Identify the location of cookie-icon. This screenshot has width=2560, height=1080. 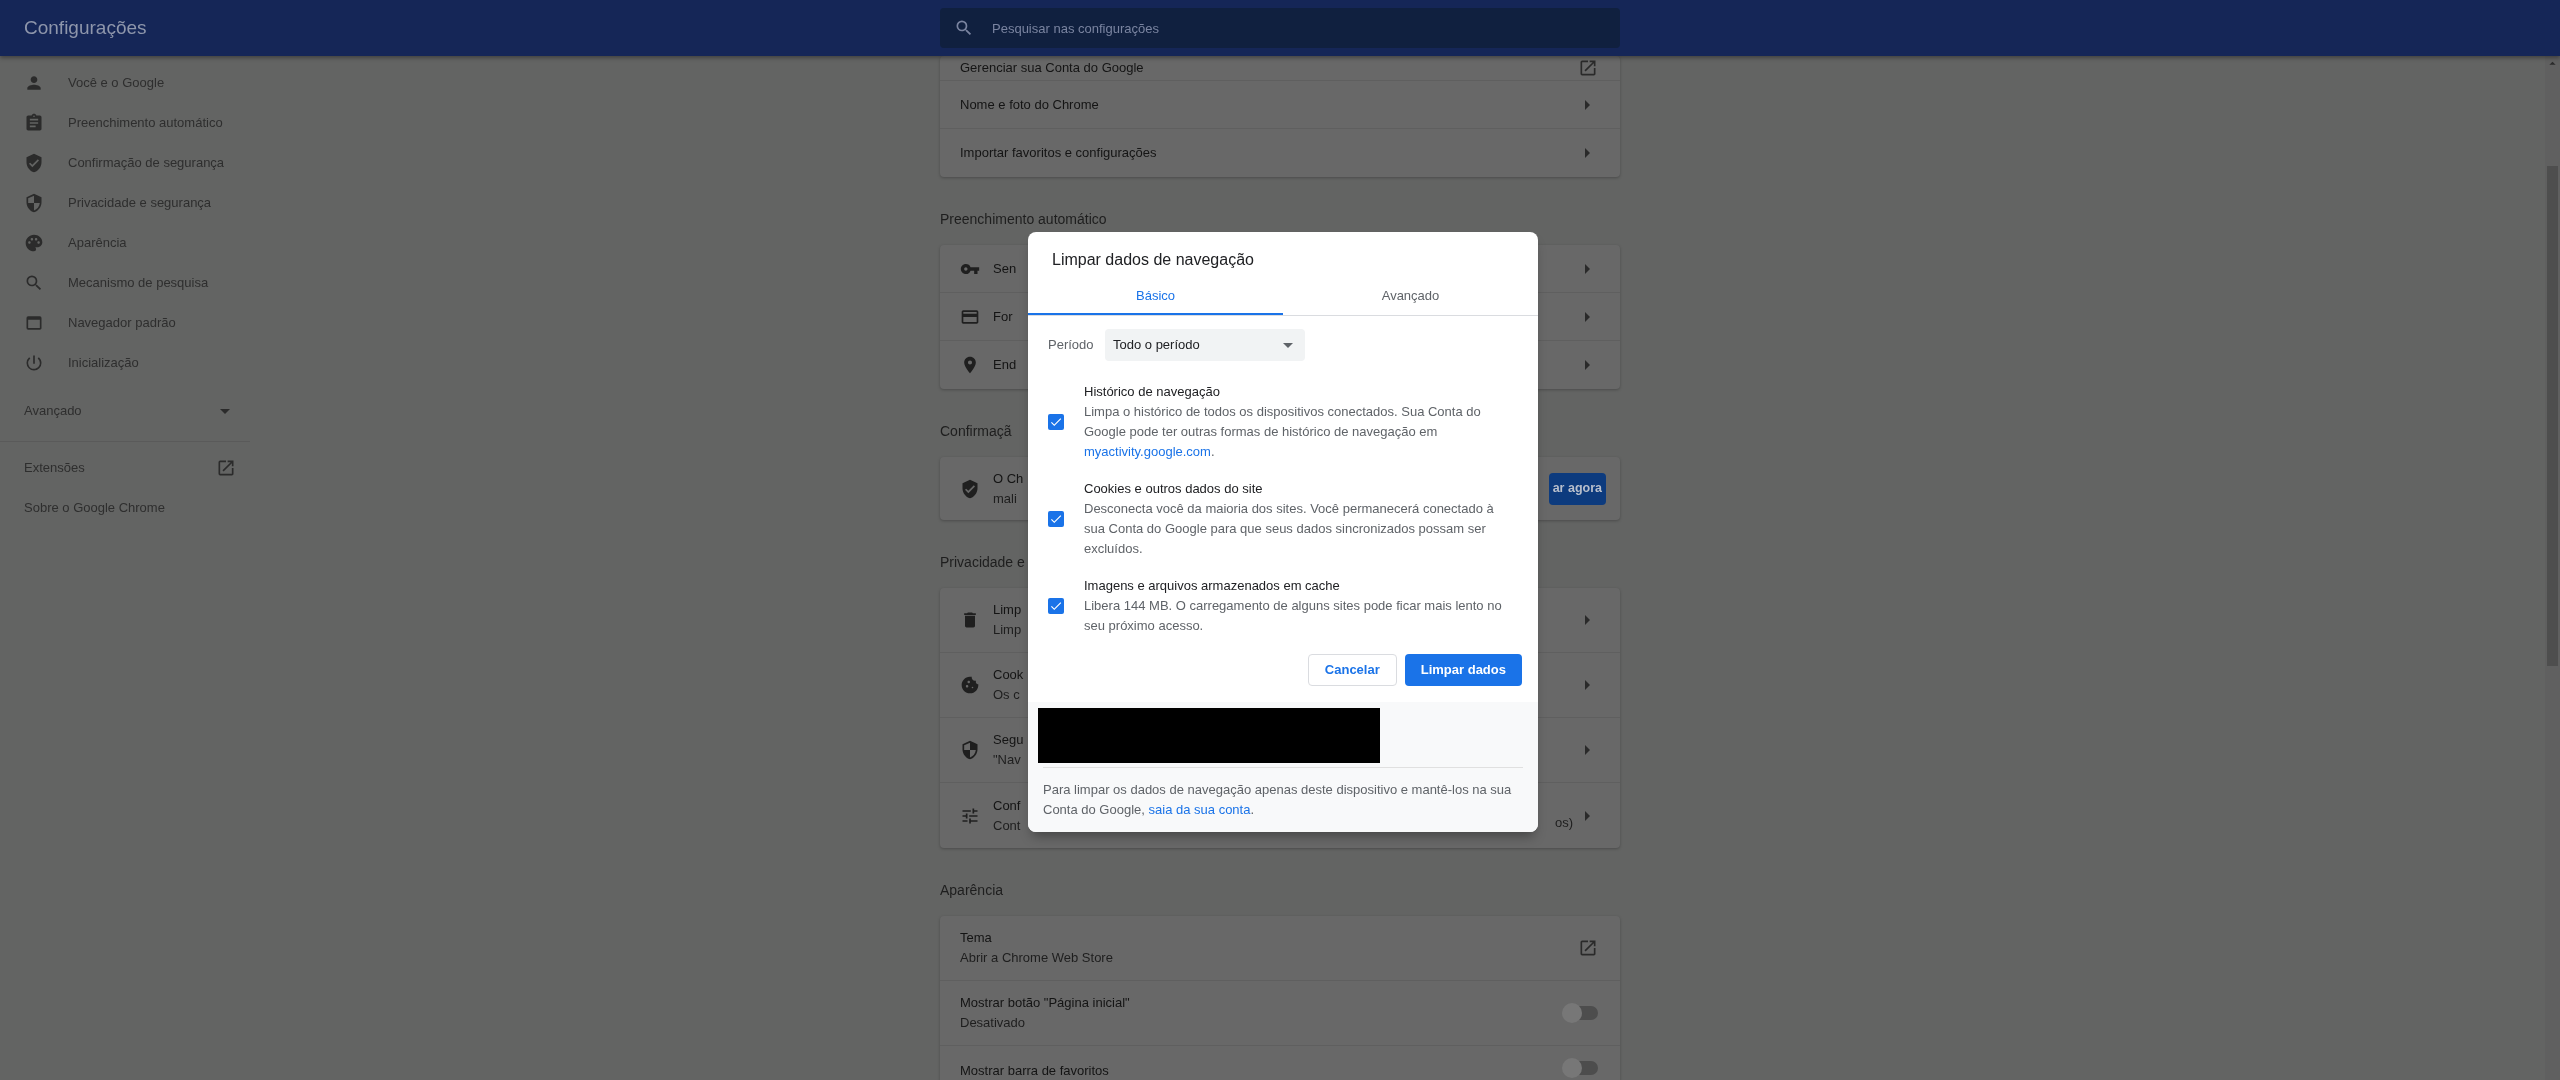
(970, 685).